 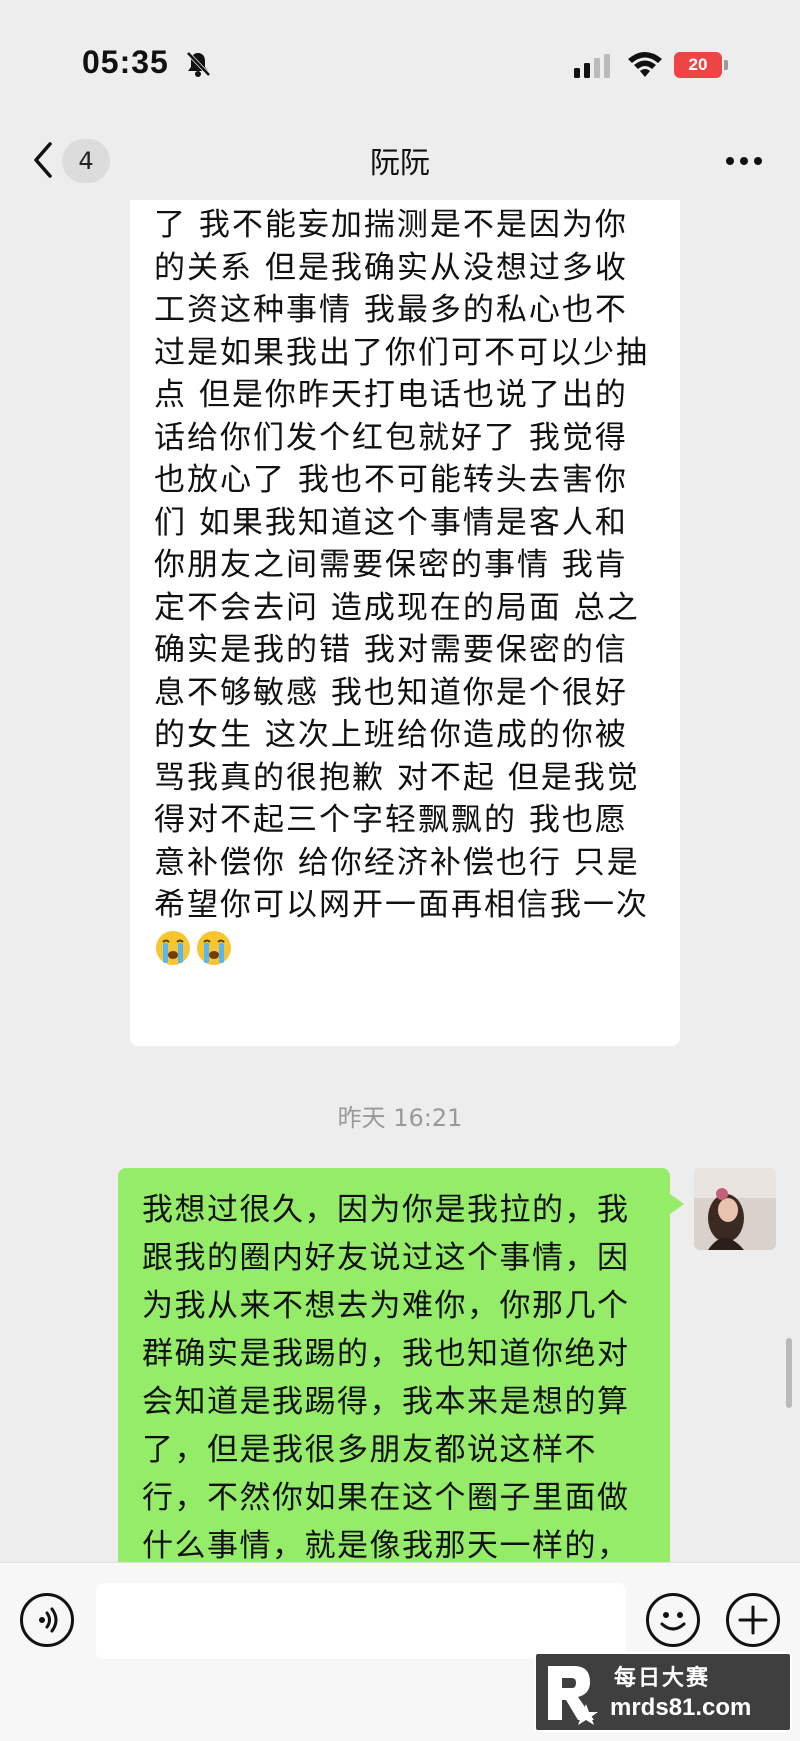 I want to click on plus-icon, so click(x=753, y=1620).